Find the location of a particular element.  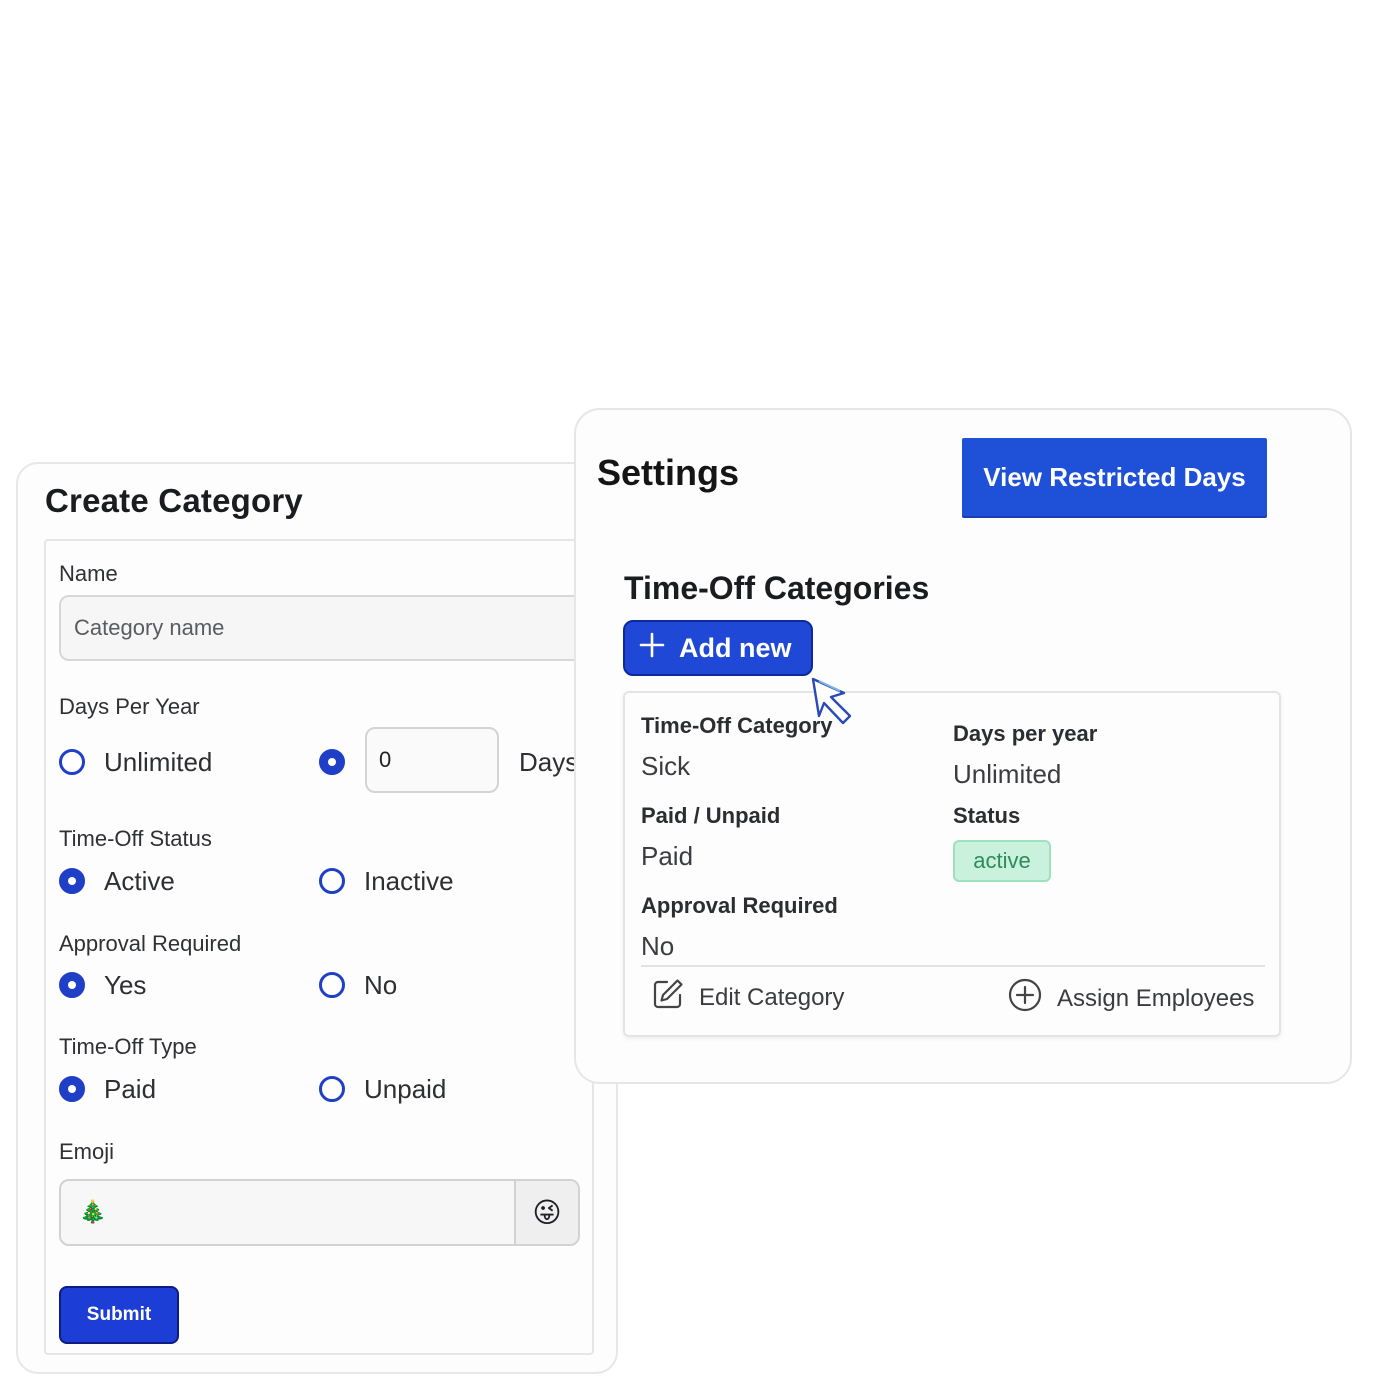

radio-unpaid-label: Unpaid is located at coordinates (405, 1089).